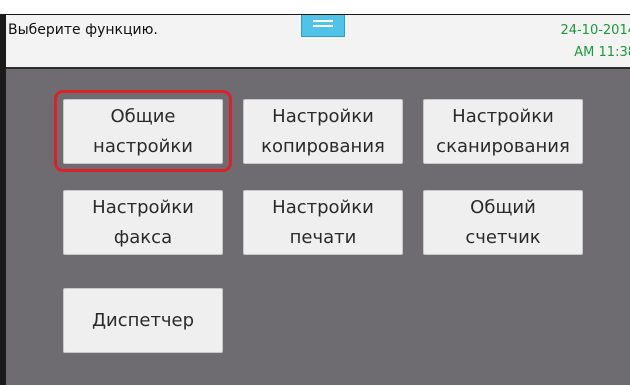 This screenshot has width=630, height=385. Describe the element at coordinates (83, 30) in the screenshot. I see `prompt-text: Выберите функцию.` at that location.